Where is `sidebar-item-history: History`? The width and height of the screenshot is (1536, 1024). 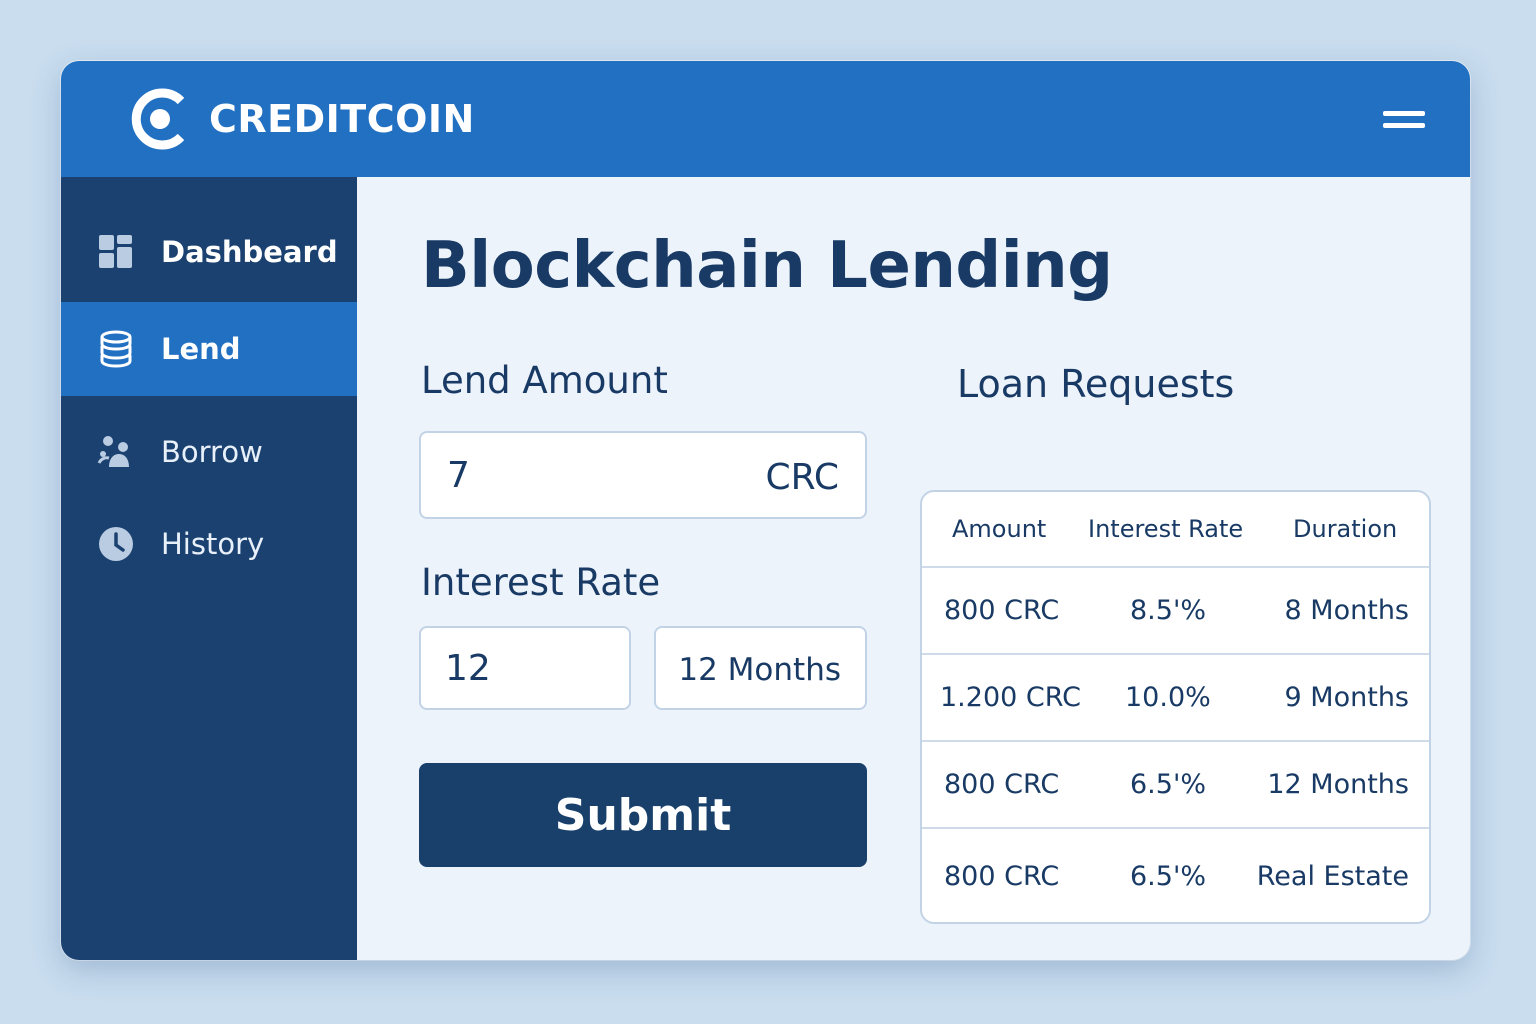
sidebar-item-history: History is located at coordinates (209, 544).